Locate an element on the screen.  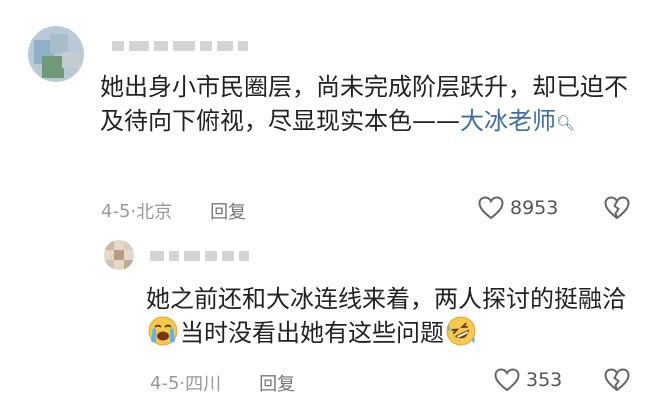
comment-location: 北京 is located at coordinates (154, 212).